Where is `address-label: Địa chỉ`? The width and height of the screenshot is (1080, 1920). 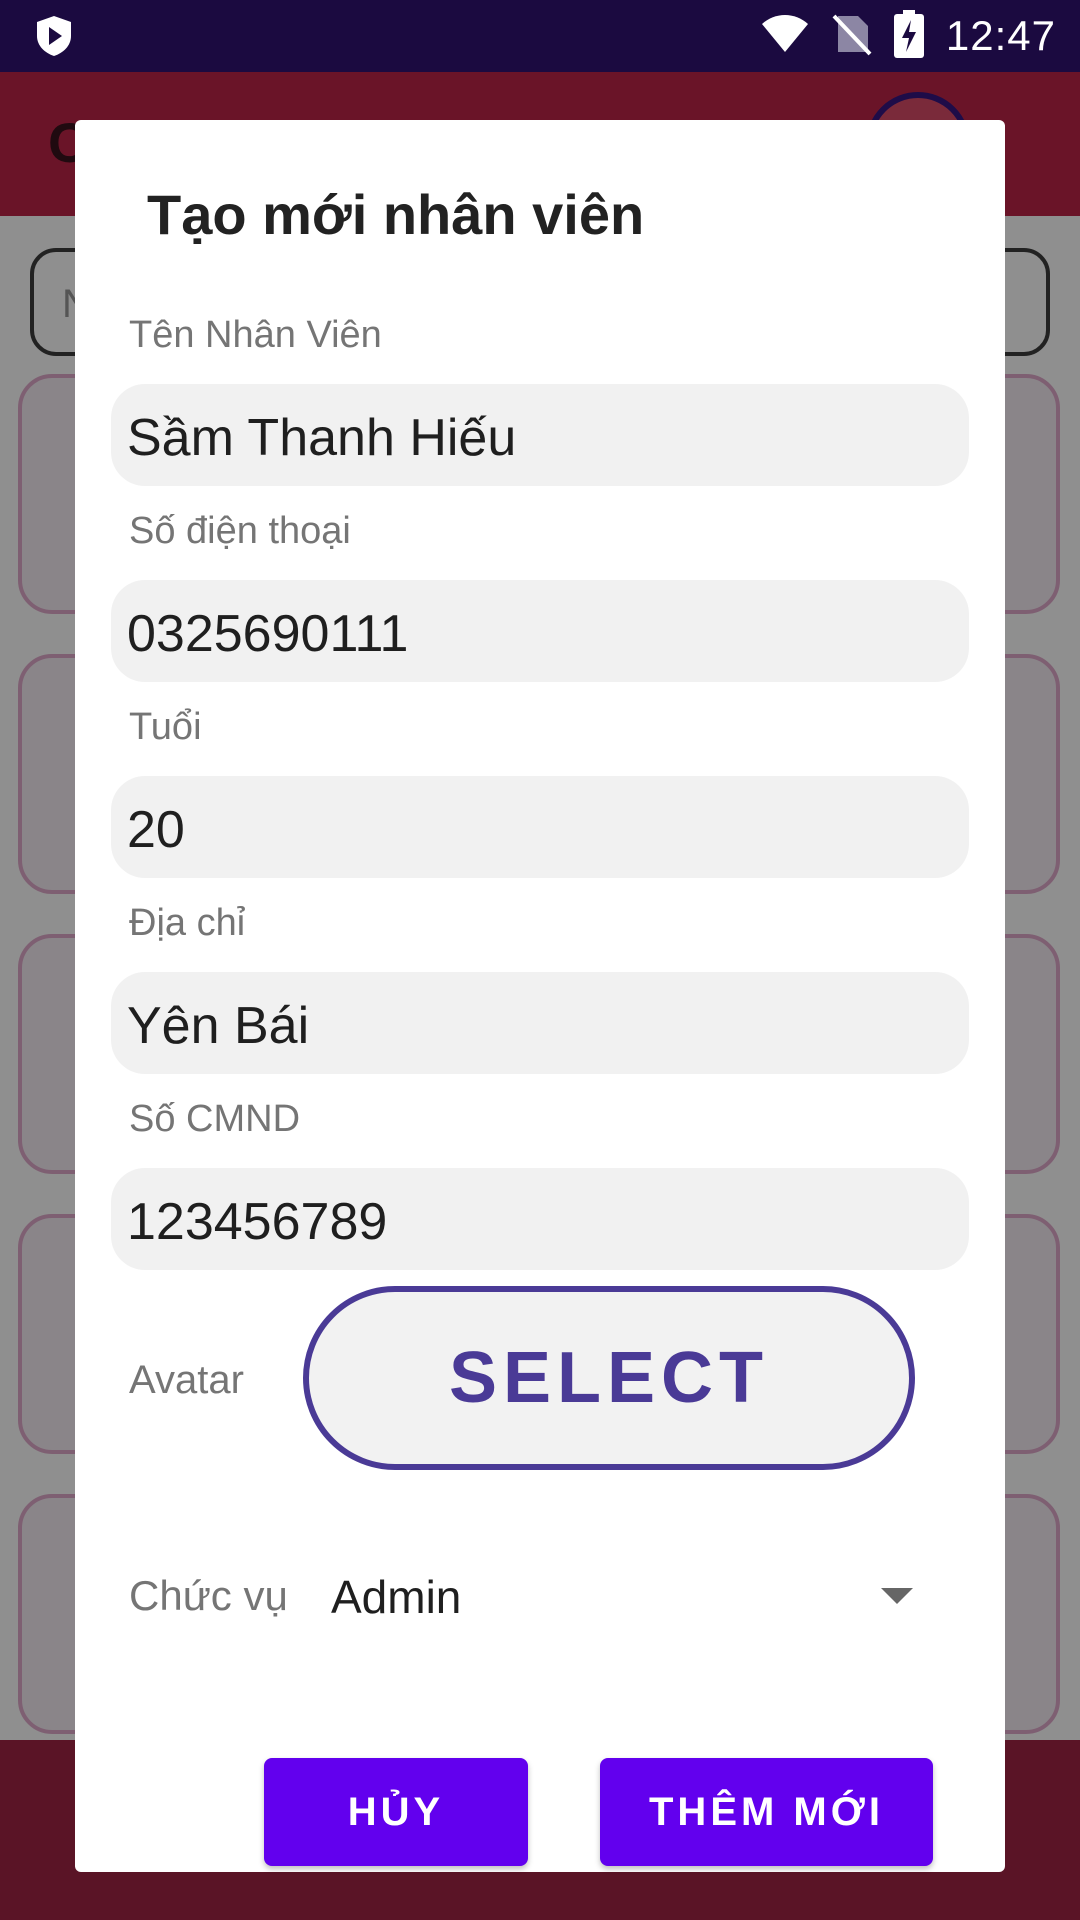
address-label: Địa chỉ is located at coordinates (187, 923).